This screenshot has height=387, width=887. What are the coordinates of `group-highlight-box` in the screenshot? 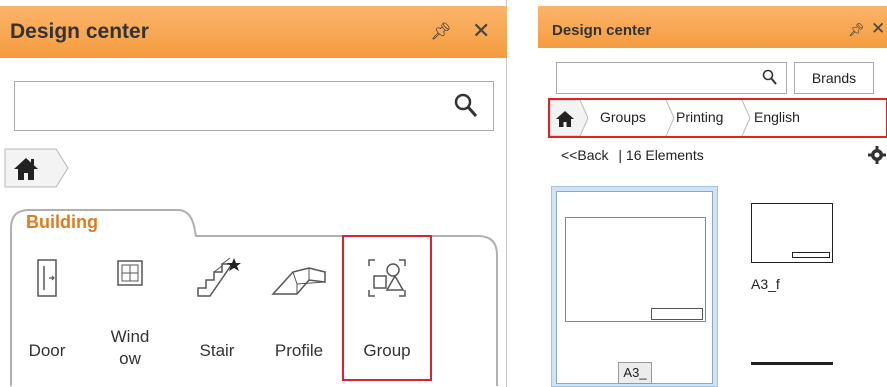 It's located at (387, 308).